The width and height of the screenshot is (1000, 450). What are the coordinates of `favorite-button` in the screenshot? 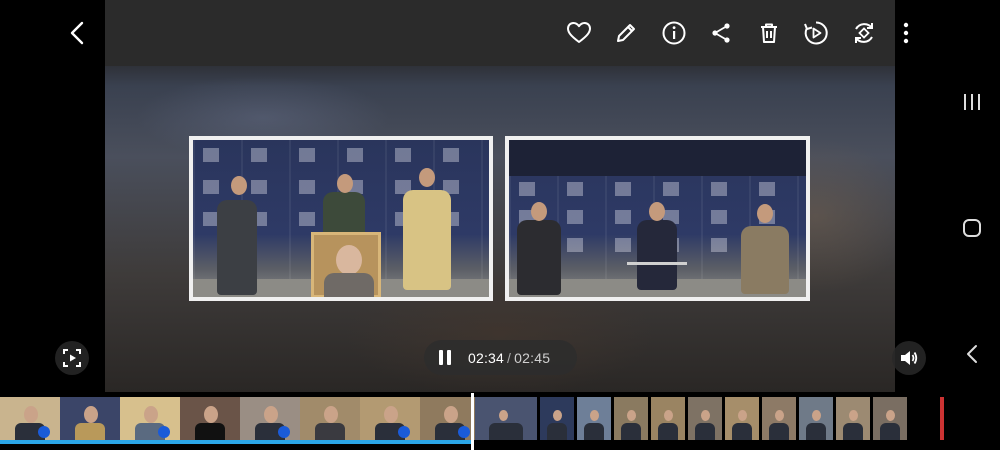 It's located at (579, 33).